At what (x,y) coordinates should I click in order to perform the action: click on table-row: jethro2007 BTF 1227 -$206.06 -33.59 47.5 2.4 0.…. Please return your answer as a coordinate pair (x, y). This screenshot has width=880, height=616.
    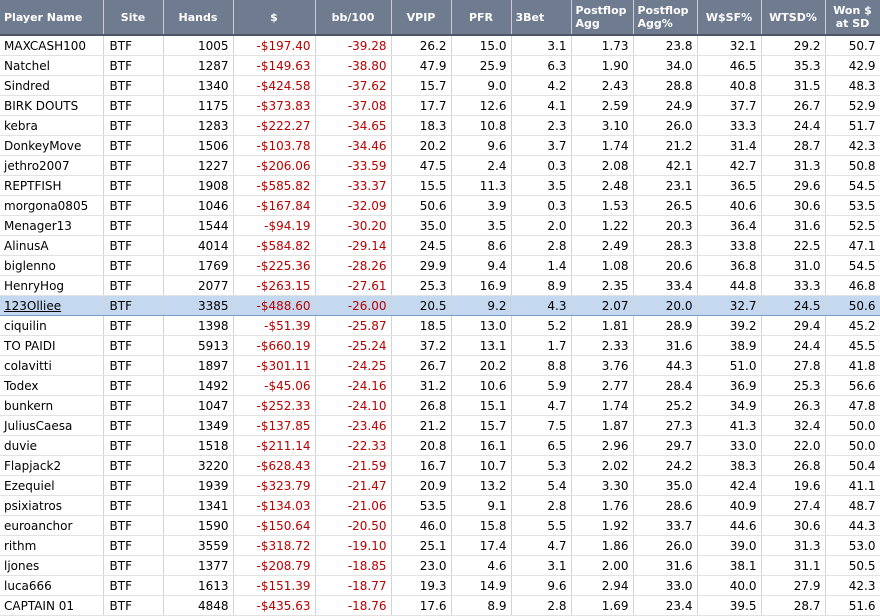
    Looking at the image, I should click on (440, 165).